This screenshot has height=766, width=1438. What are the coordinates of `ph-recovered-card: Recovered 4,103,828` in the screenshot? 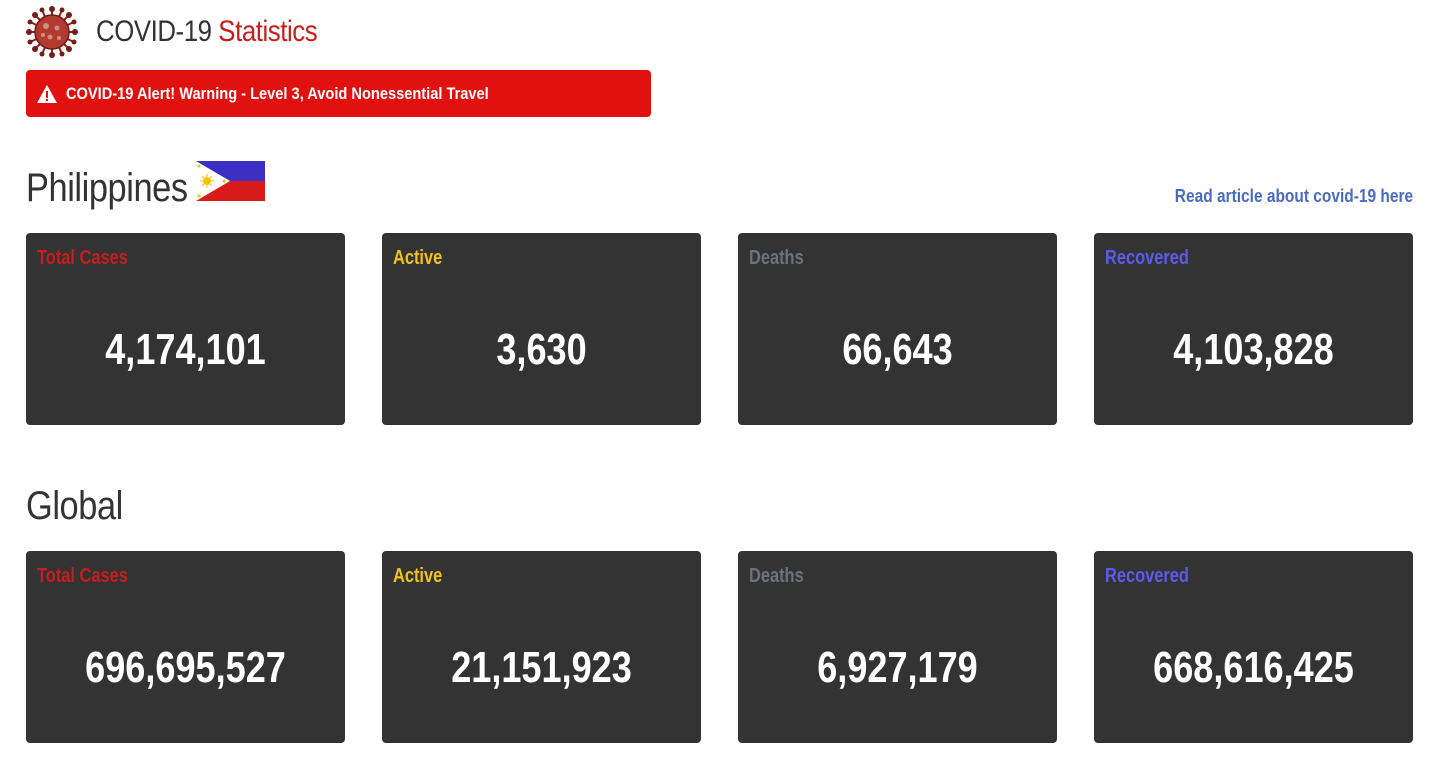 It's located at (1253, 329).